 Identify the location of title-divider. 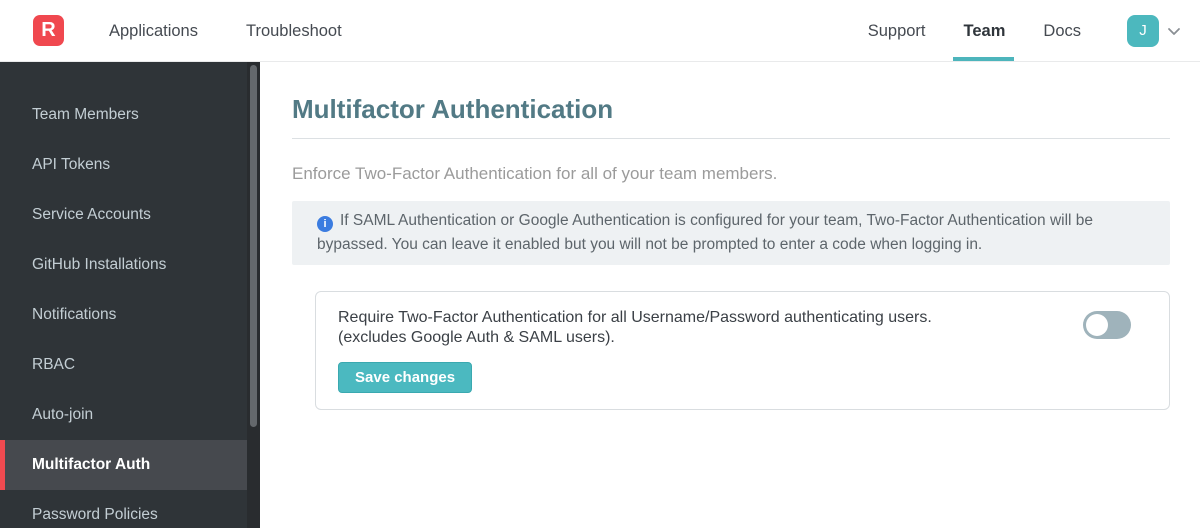
(731, 138).